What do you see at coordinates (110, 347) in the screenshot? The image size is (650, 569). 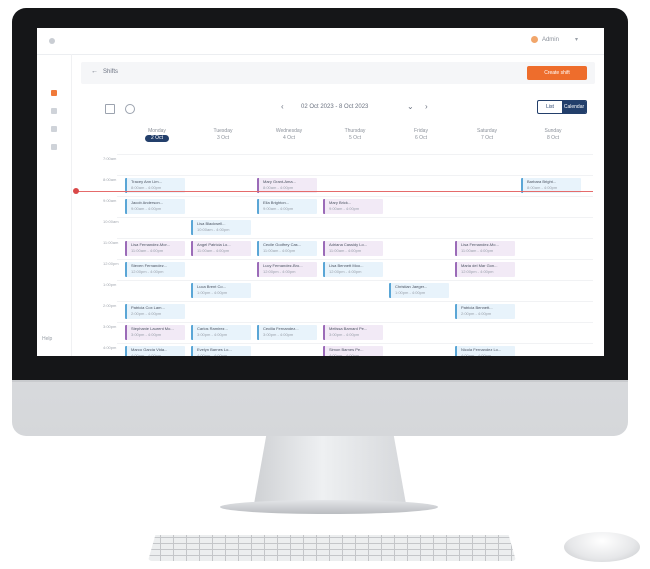 I see `time-label: 4:00pm` at bounding box center [110, 347].